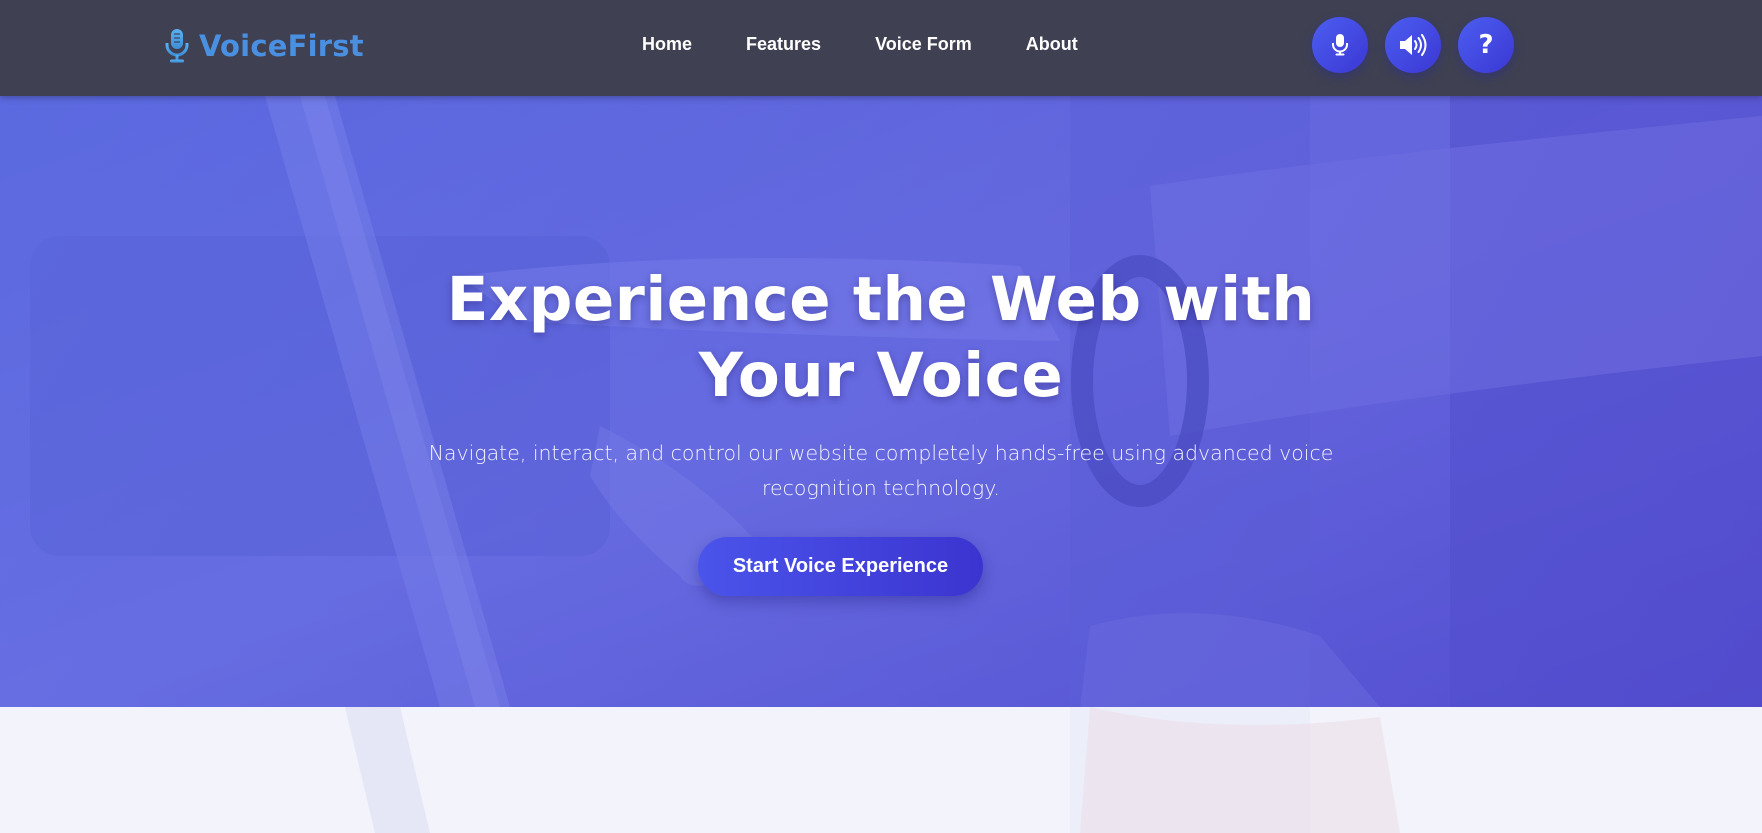  I want to click on text-to-speech-button, so click(1413, 45).